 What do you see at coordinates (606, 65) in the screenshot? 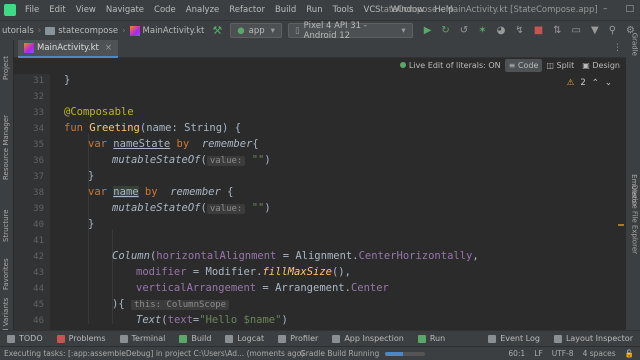
I see `design-label: Design` at bounding box center [606, 65].